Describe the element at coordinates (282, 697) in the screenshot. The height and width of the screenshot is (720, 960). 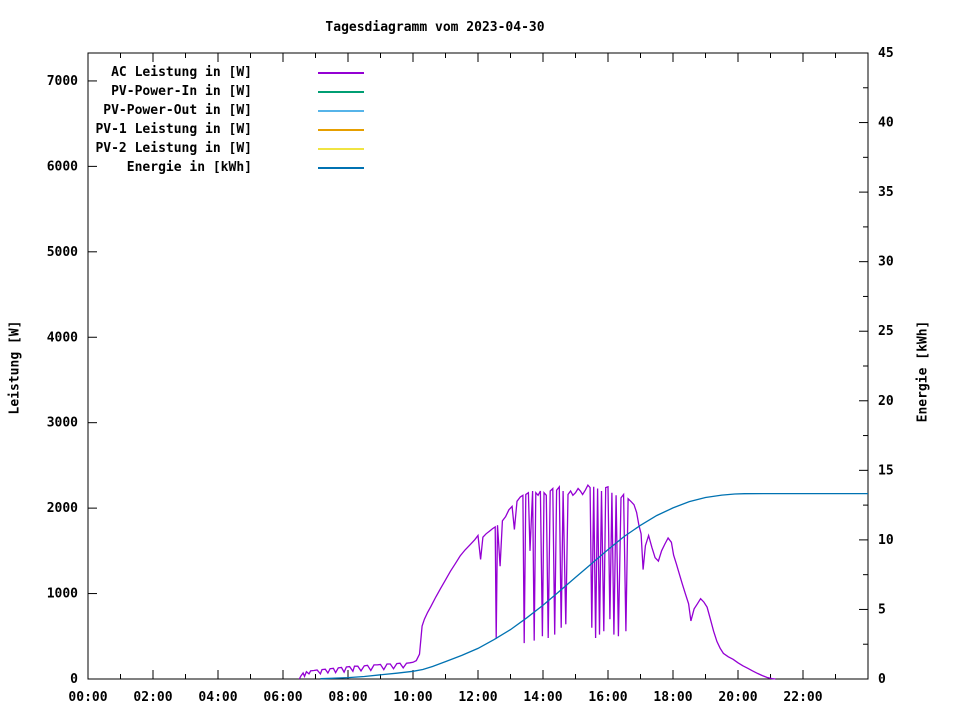
I see `x-axis-tick-label: 06:00` at that location.